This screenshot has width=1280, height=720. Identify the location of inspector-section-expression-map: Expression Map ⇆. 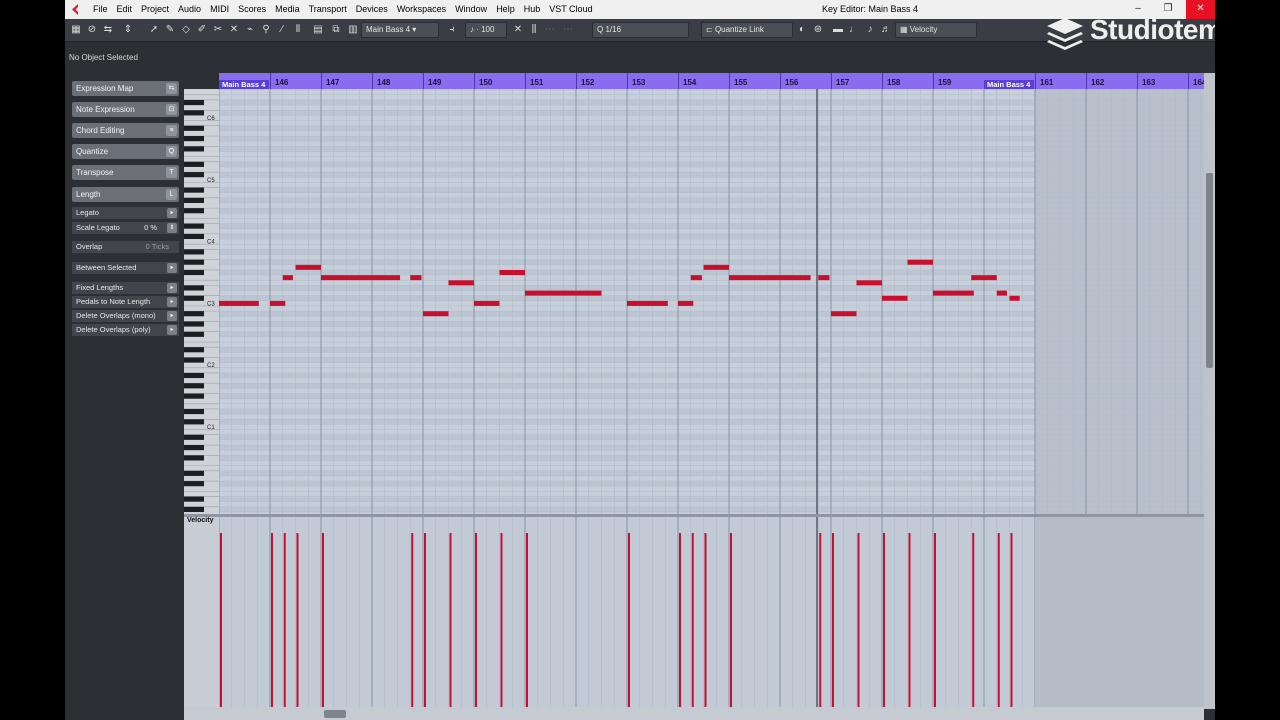
(125, 88).